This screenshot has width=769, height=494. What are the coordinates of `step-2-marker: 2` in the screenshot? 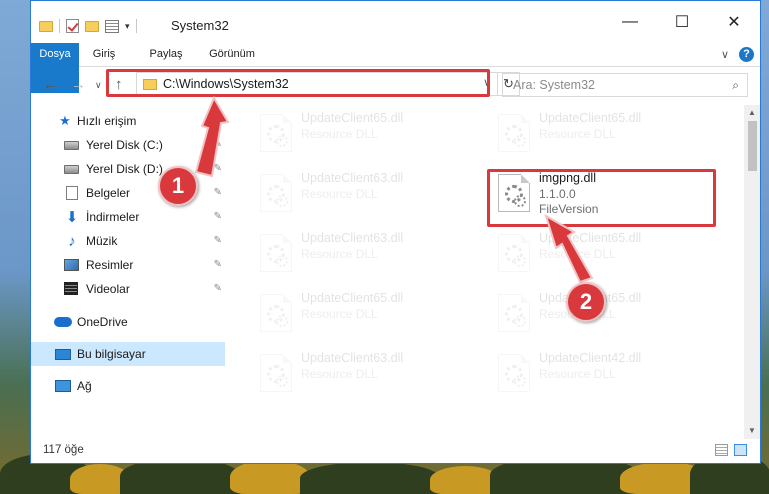 It's located at (586, 302).